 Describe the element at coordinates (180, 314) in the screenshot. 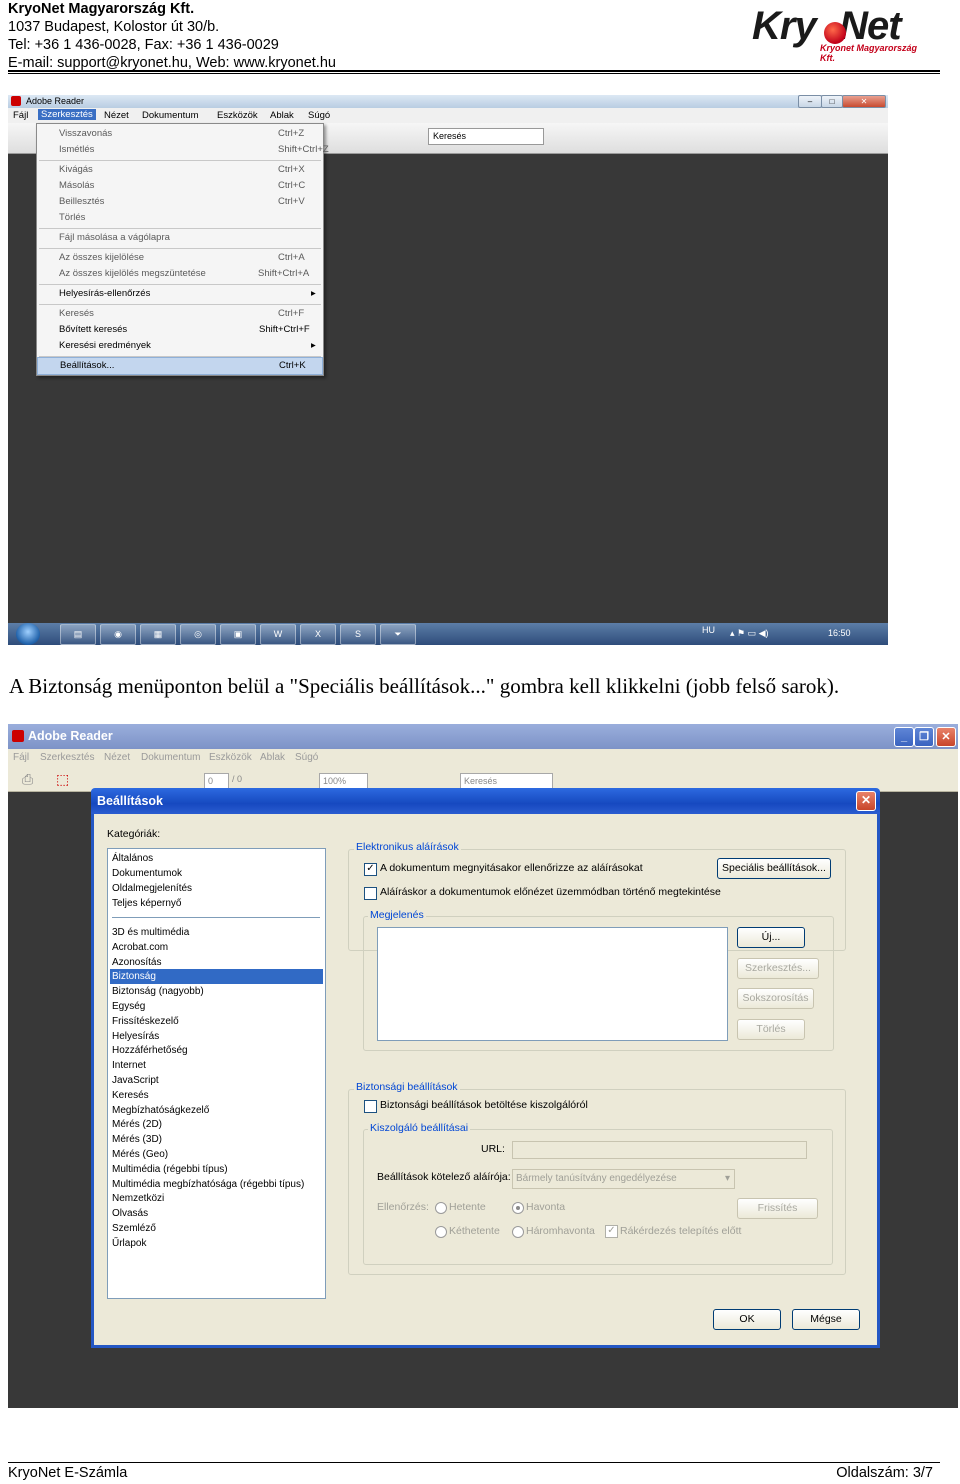

I see `menu-item-find: Keresés Ctrl+F` at that location.